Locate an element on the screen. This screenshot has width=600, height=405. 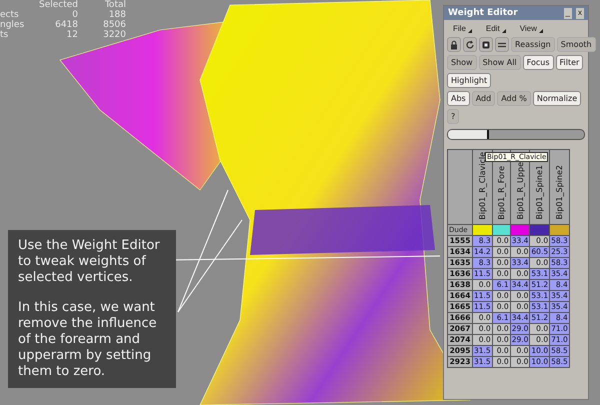
stats-label: ngles is located at coordinates (13, 25).